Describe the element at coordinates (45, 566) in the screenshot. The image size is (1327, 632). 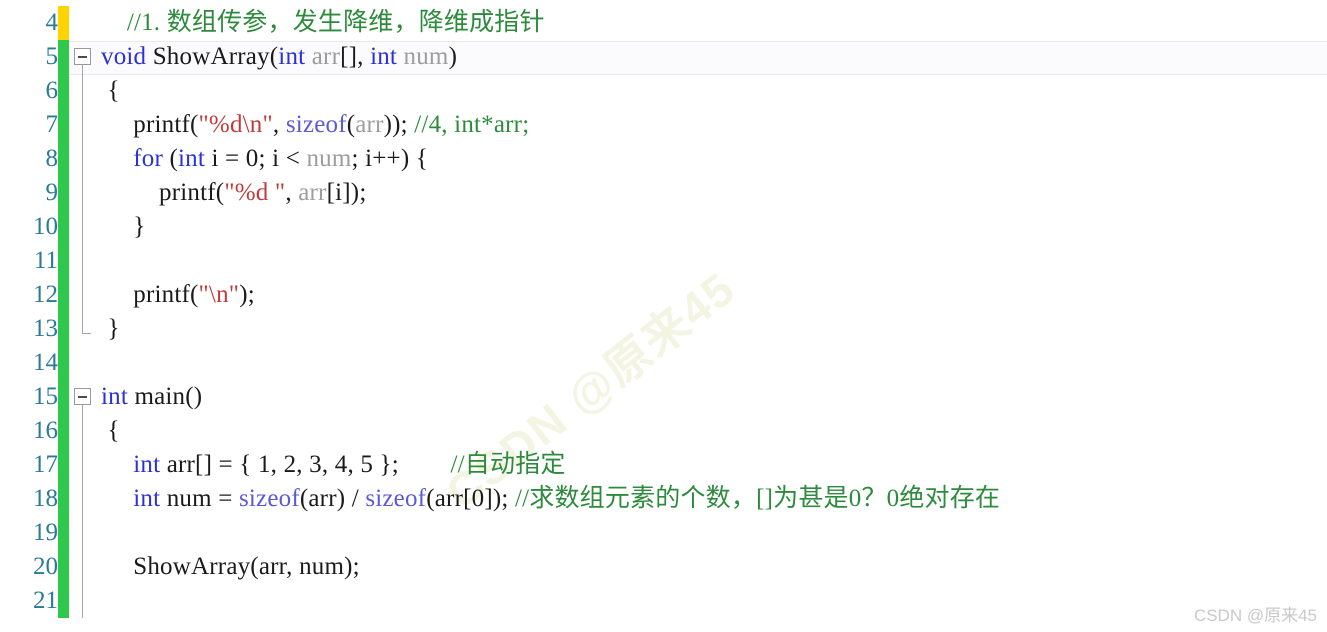
I see `line-number: 20` at that location.